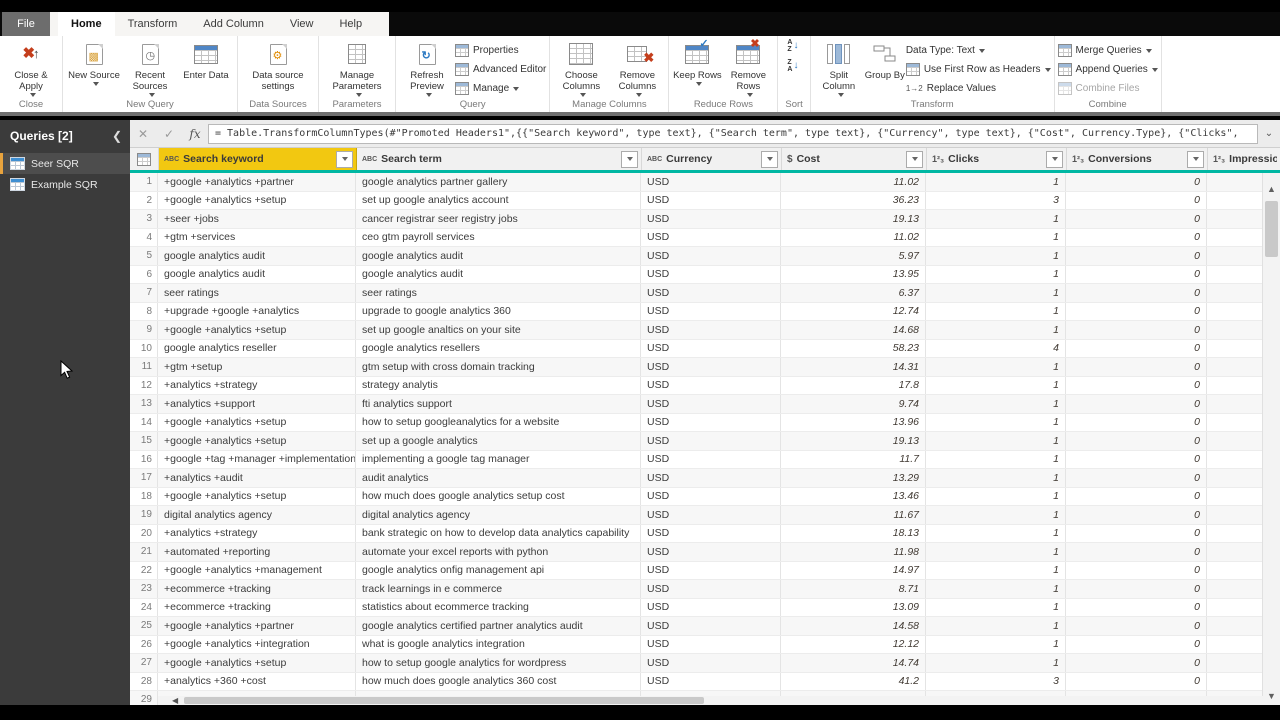 This screenshot has height=720, width=1280. I want to click on row-number: 11, so click(144, 367).